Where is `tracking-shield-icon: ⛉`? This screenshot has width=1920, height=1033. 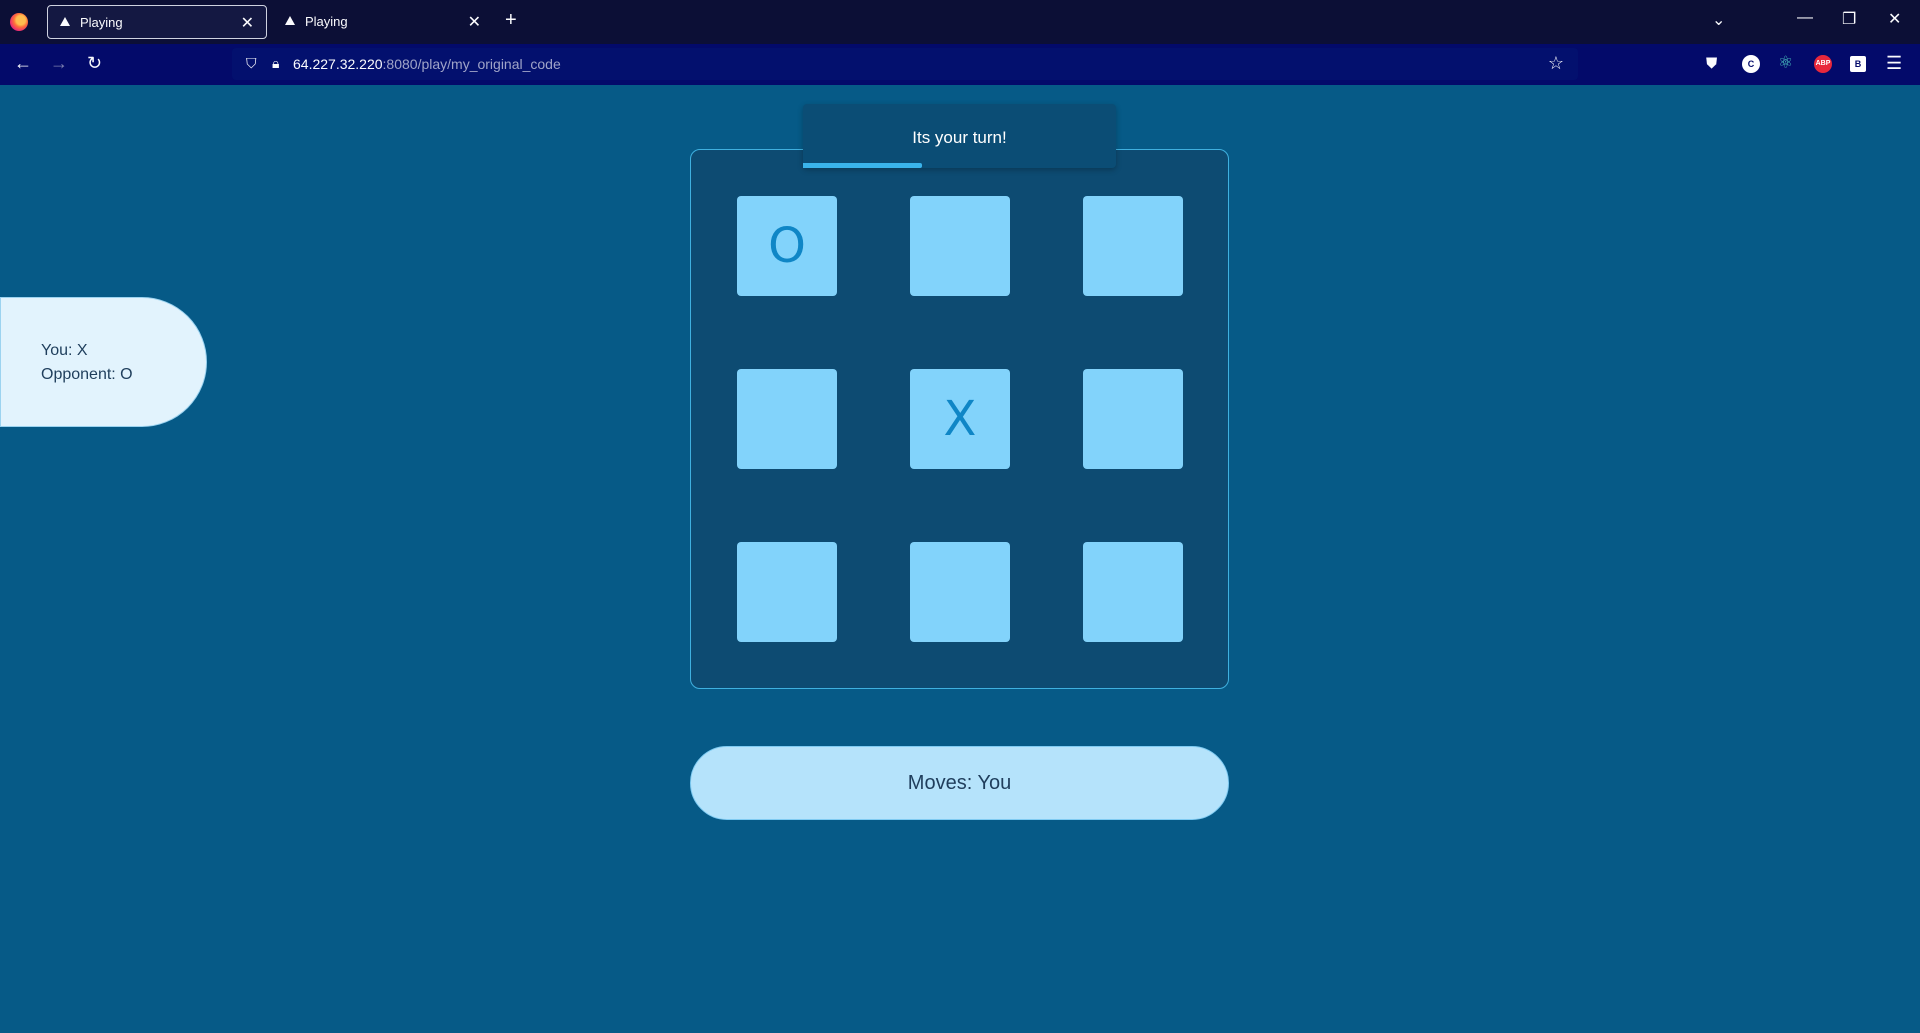 tracking-shield-icon: ⛉ is located at coordinates (251, 63).